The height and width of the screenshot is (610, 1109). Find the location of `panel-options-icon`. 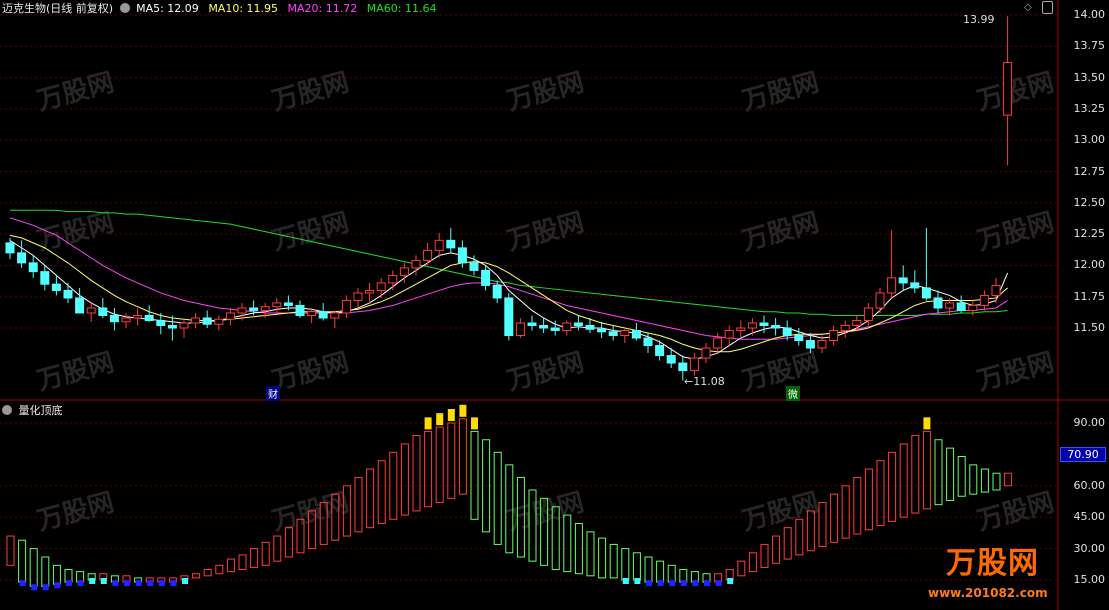

panel-options-icon is located at coordinates (1047, 7).